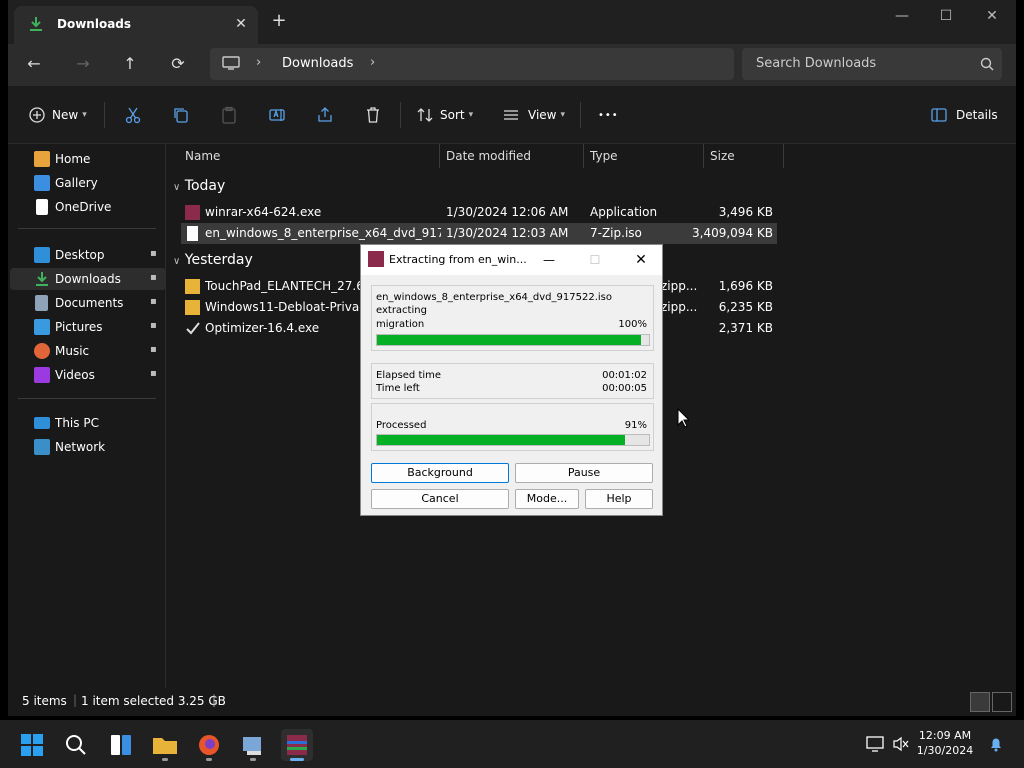 The width and height of the screenshot is (1024, 768). Describe the element at coordinates (1002, 702) in the screenshot. I see `tiles-view-toggle` at that location.